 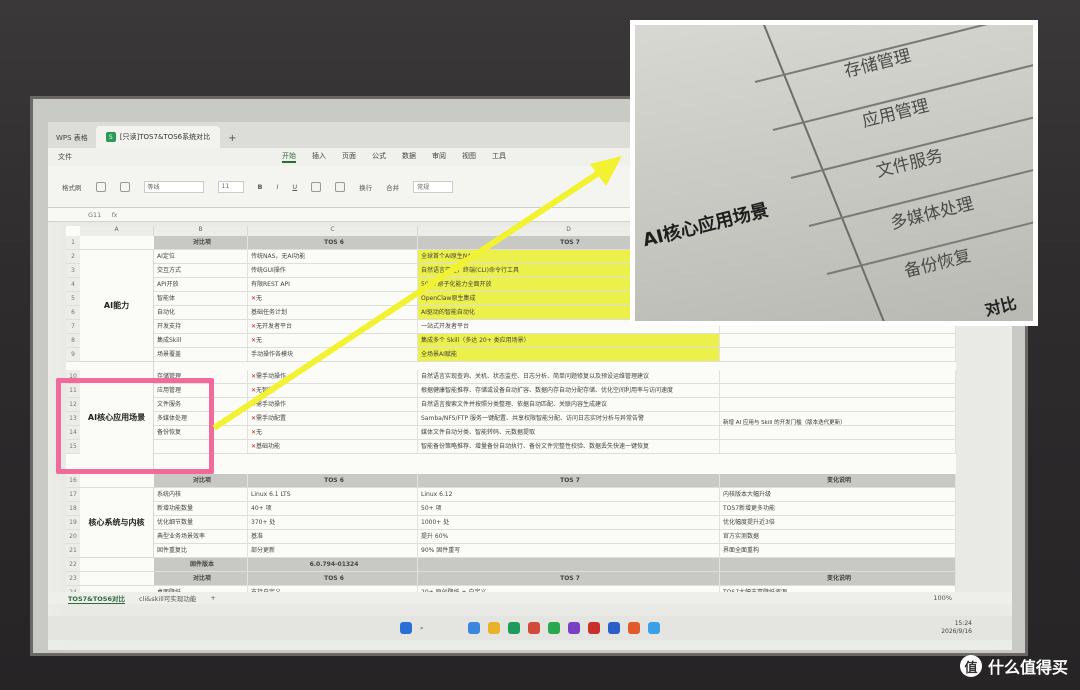 What do you see at coordinates (277, 187) in the screenshot?
I see `italic-button: I` at bounding box center [277, 187].